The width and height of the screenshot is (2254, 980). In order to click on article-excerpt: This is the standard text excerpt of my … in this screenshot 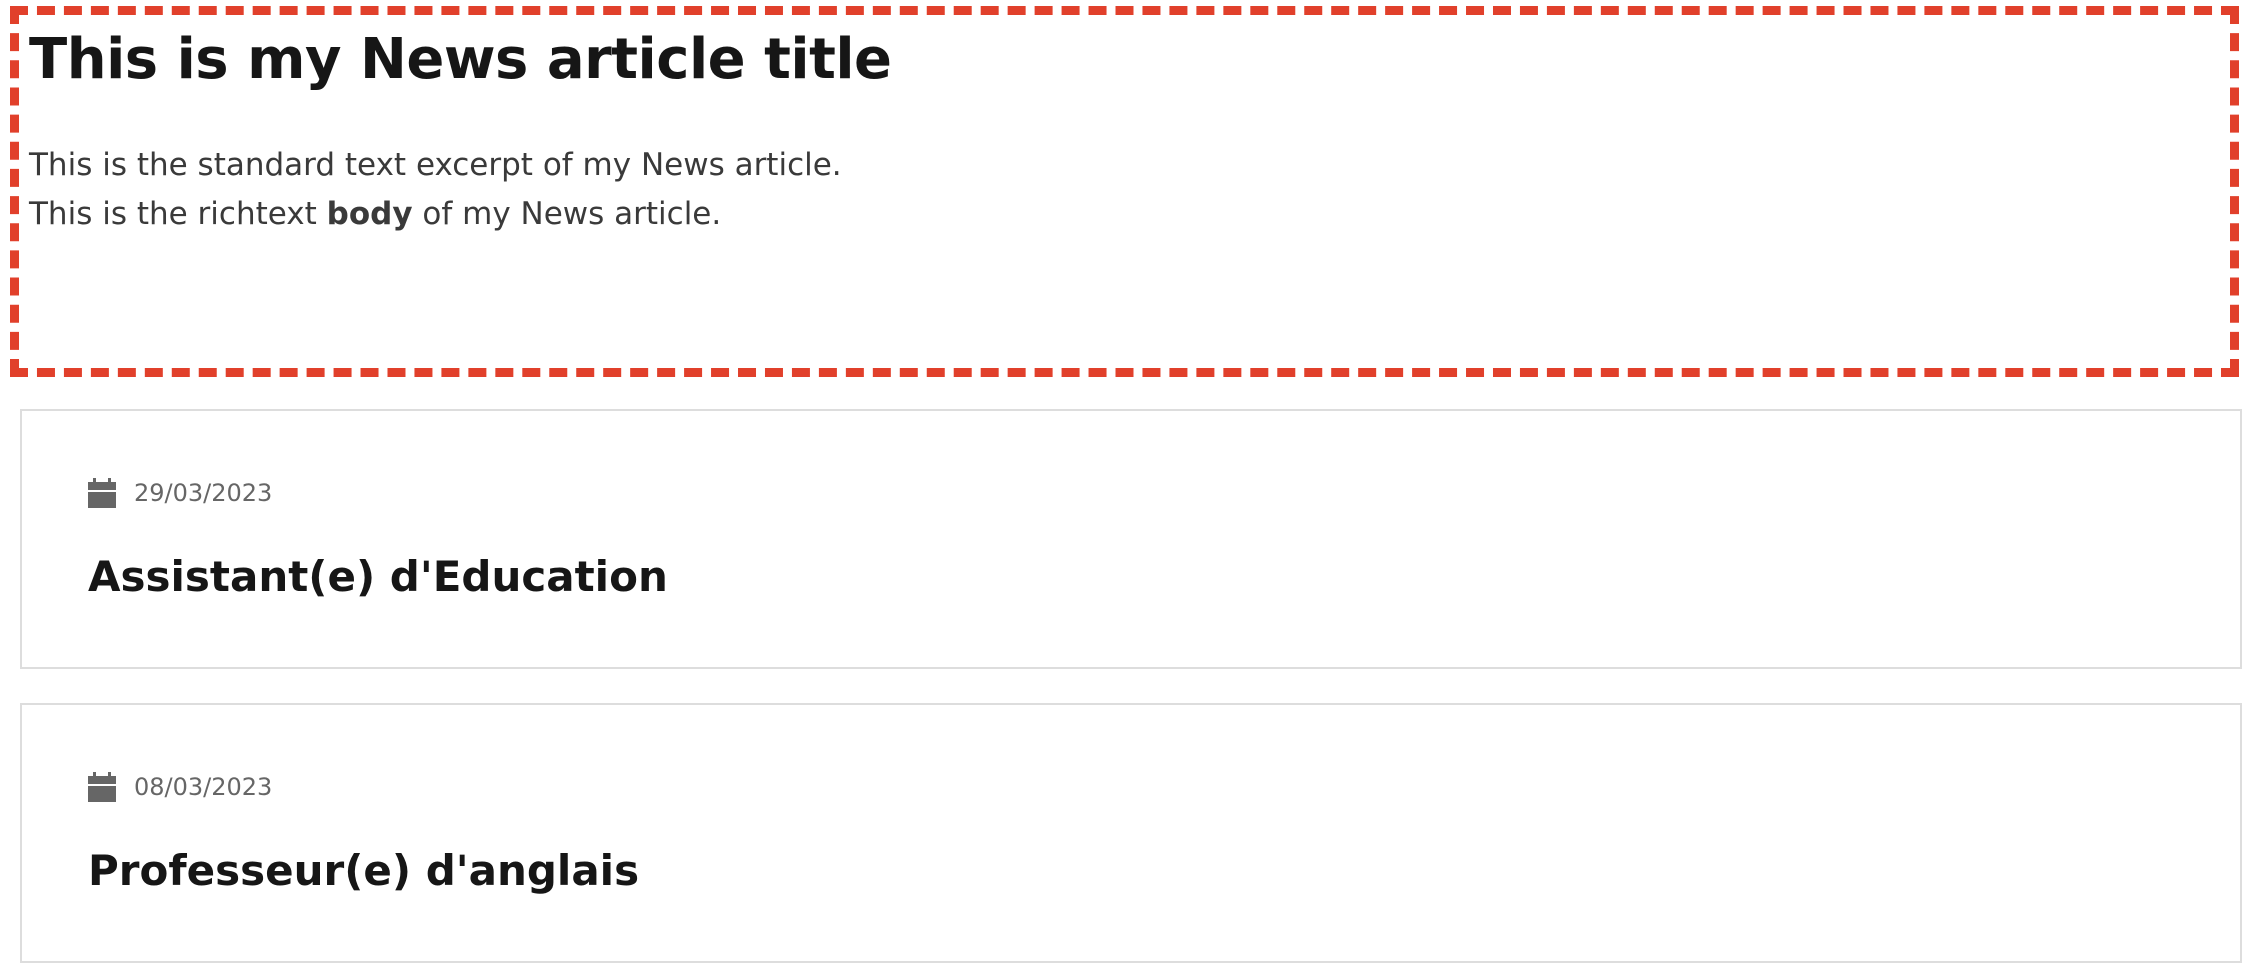, I will do `click(435, 165)`.